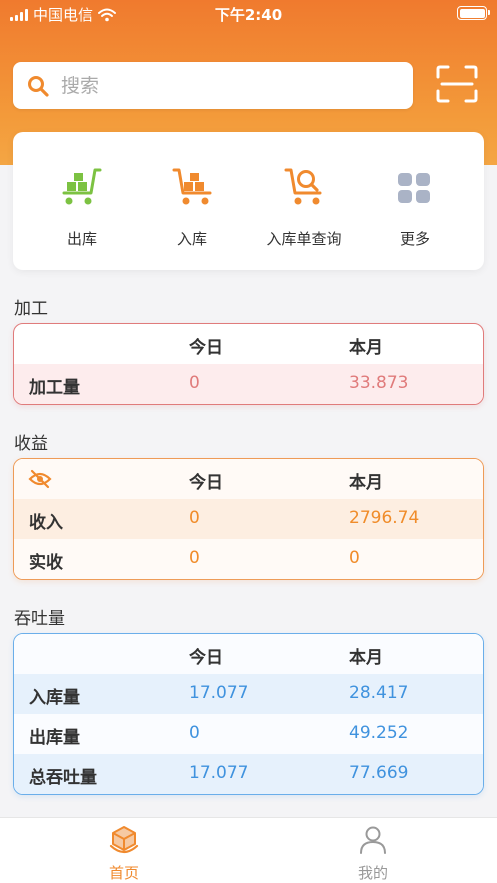  What do you see at coordinates (40, 479) in the screenshot?
I see `eye-hidden-icon` at bounding box center [40, 479].